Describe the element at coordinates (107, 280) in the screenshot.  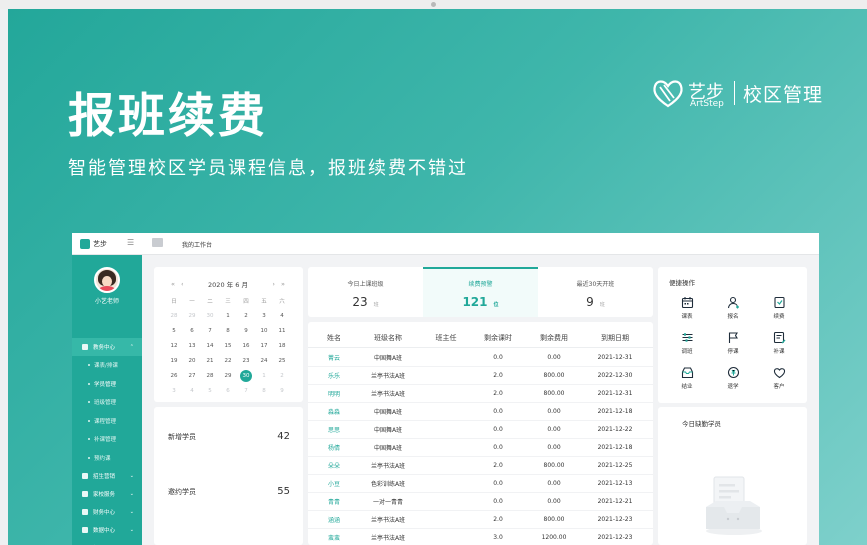
I see `avatar` at that location.